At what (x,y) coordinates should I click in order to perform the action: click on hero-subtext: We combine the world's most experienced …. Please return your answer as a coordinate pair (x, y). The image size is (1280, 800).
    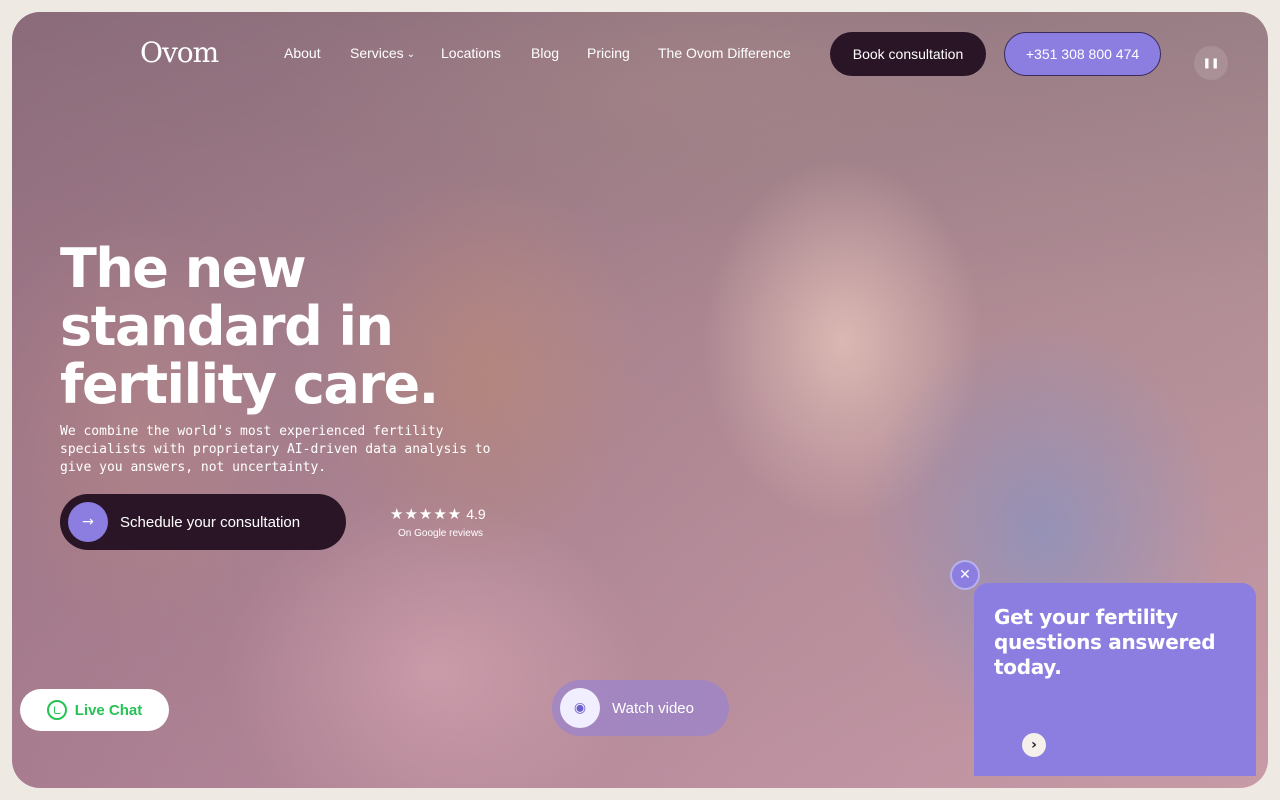
    Looking at the image, I should click on (275, 449).